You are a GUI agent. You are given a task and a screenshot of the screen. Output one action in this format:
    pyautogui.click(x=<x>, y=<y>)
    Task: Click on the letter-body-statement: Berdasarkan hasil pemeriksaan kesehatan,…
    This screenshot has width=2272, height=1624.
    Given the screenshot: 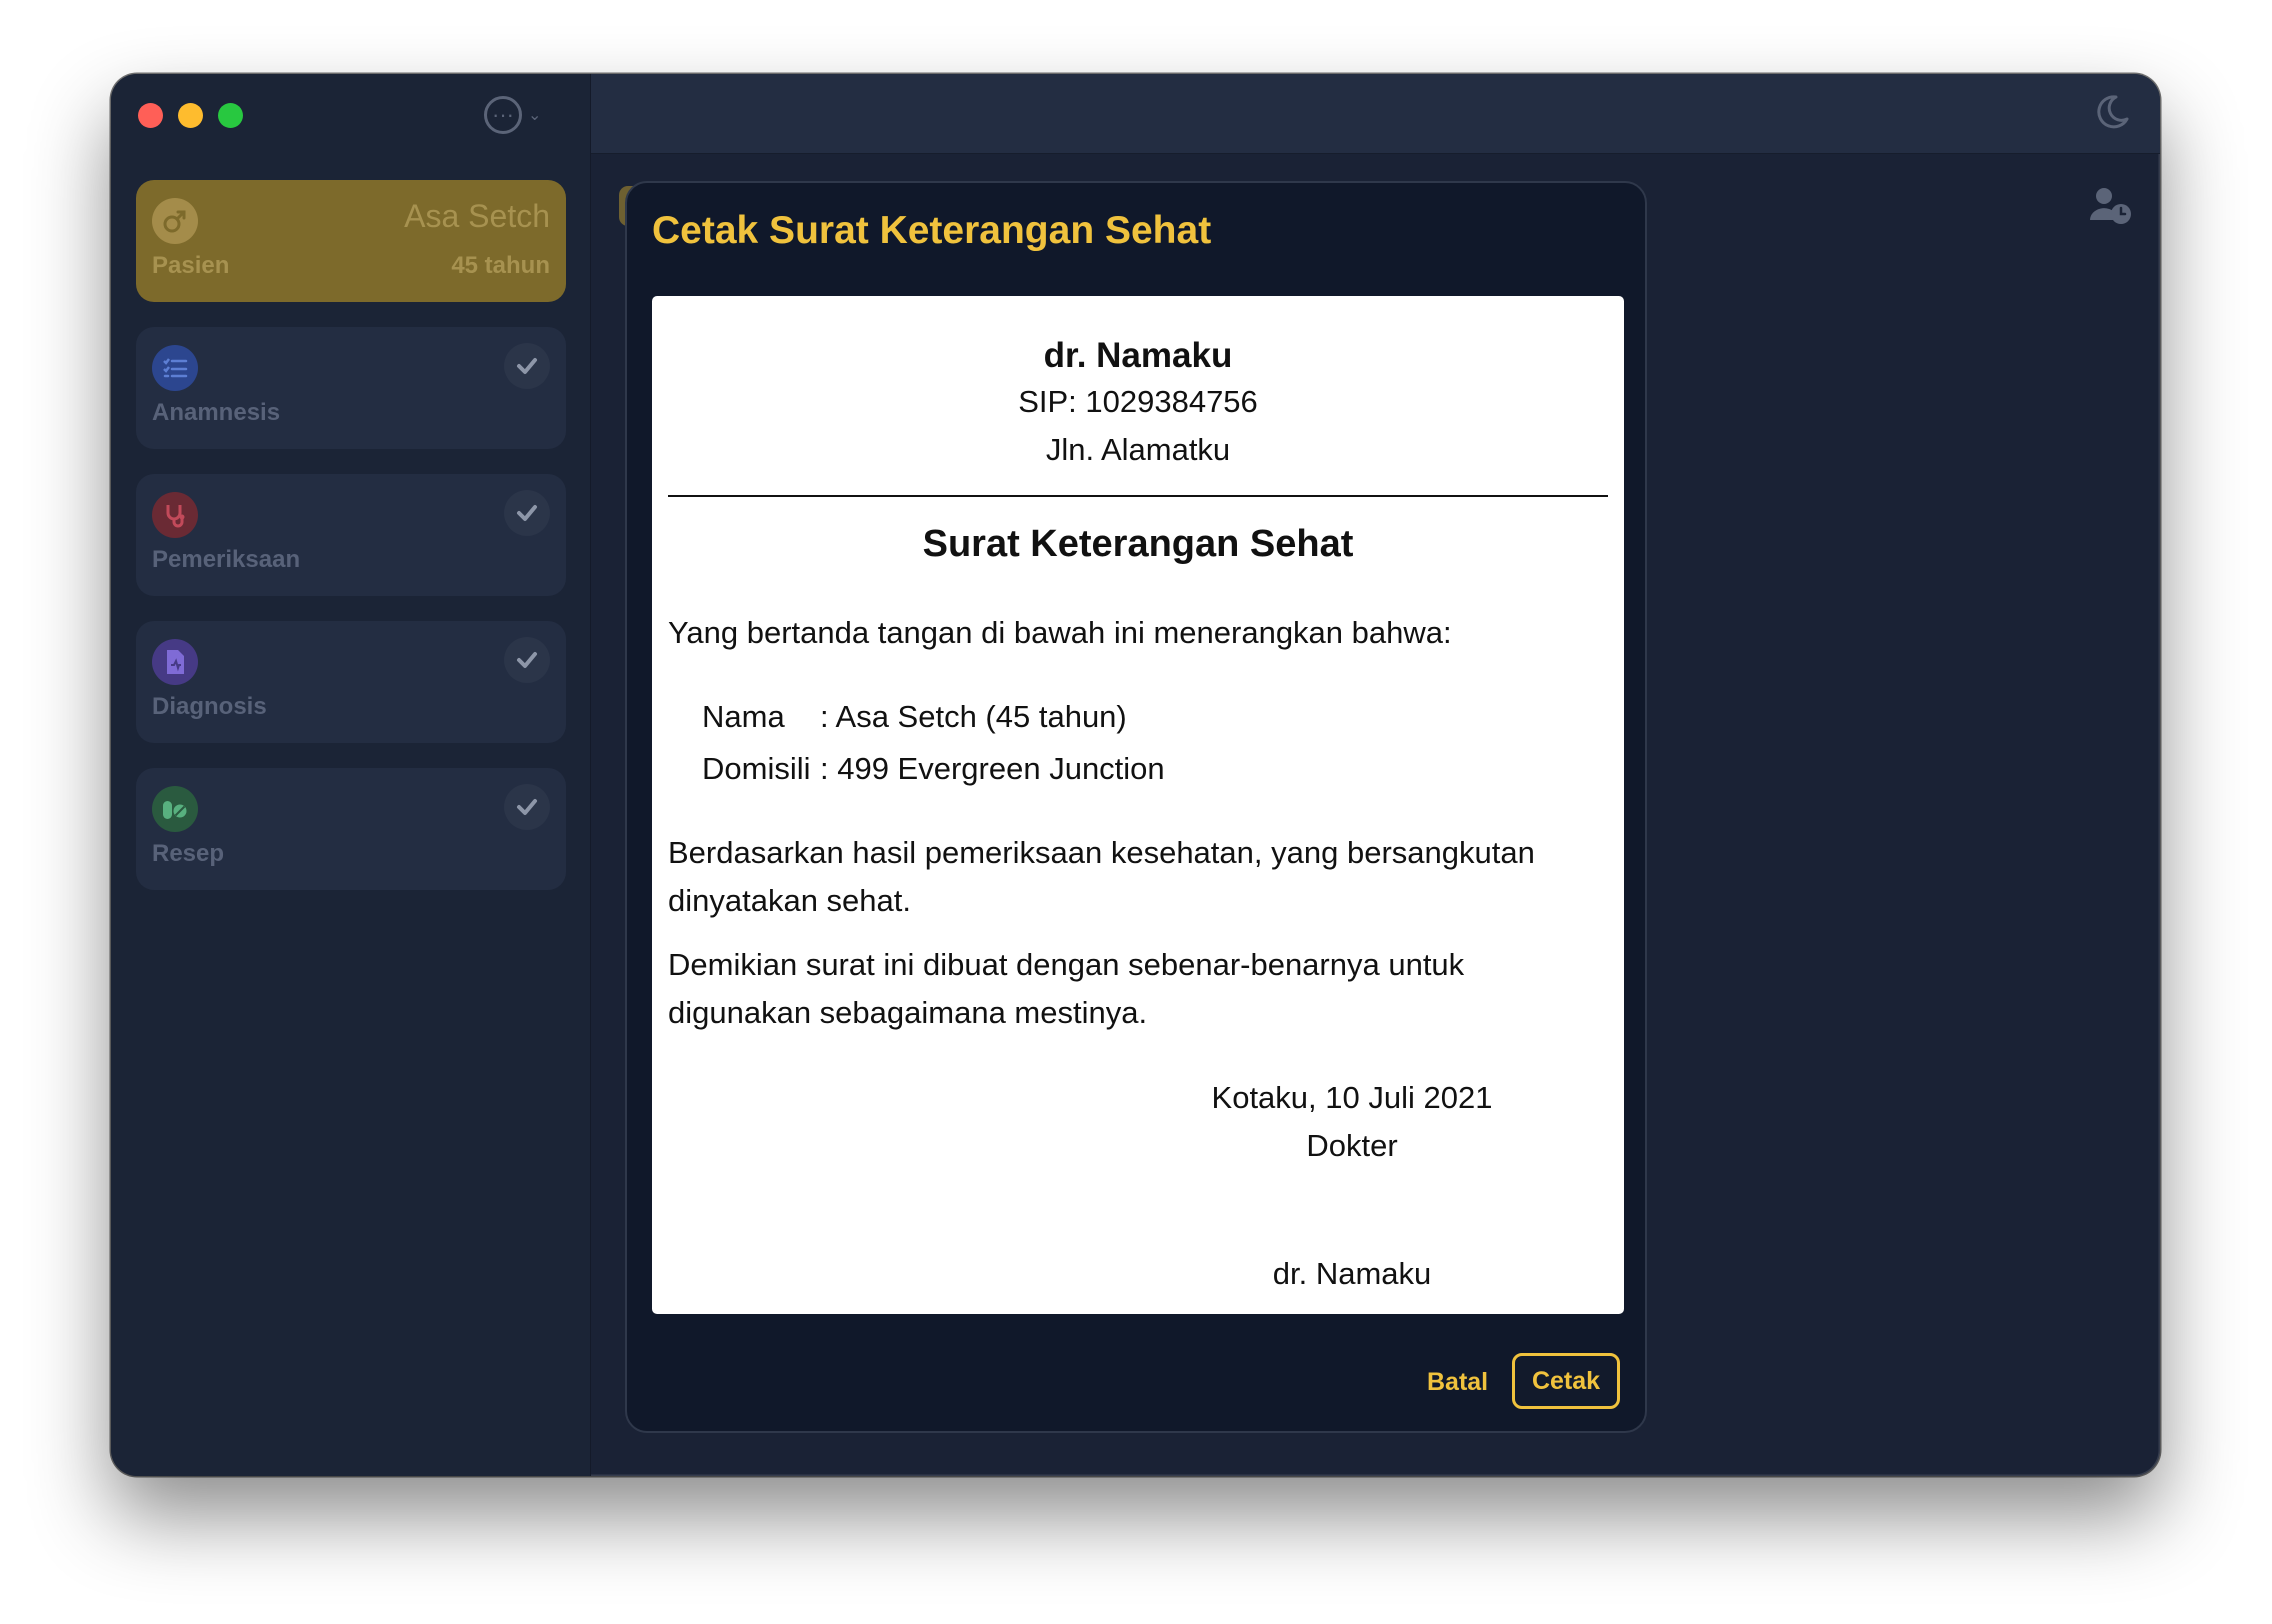 What is the action you would take?
    pyautogui.click(x=1101, y=876)
    